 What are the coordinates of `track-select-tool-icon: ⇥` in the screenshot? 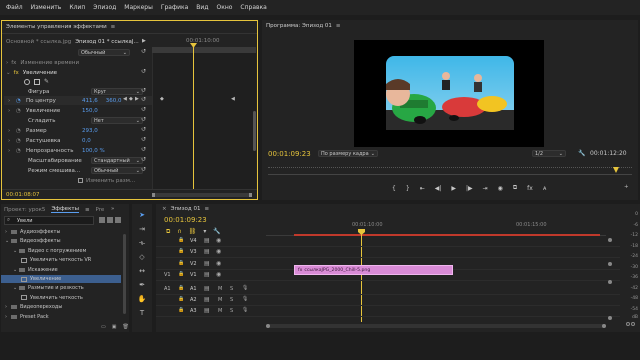 It's located at (142, 229).